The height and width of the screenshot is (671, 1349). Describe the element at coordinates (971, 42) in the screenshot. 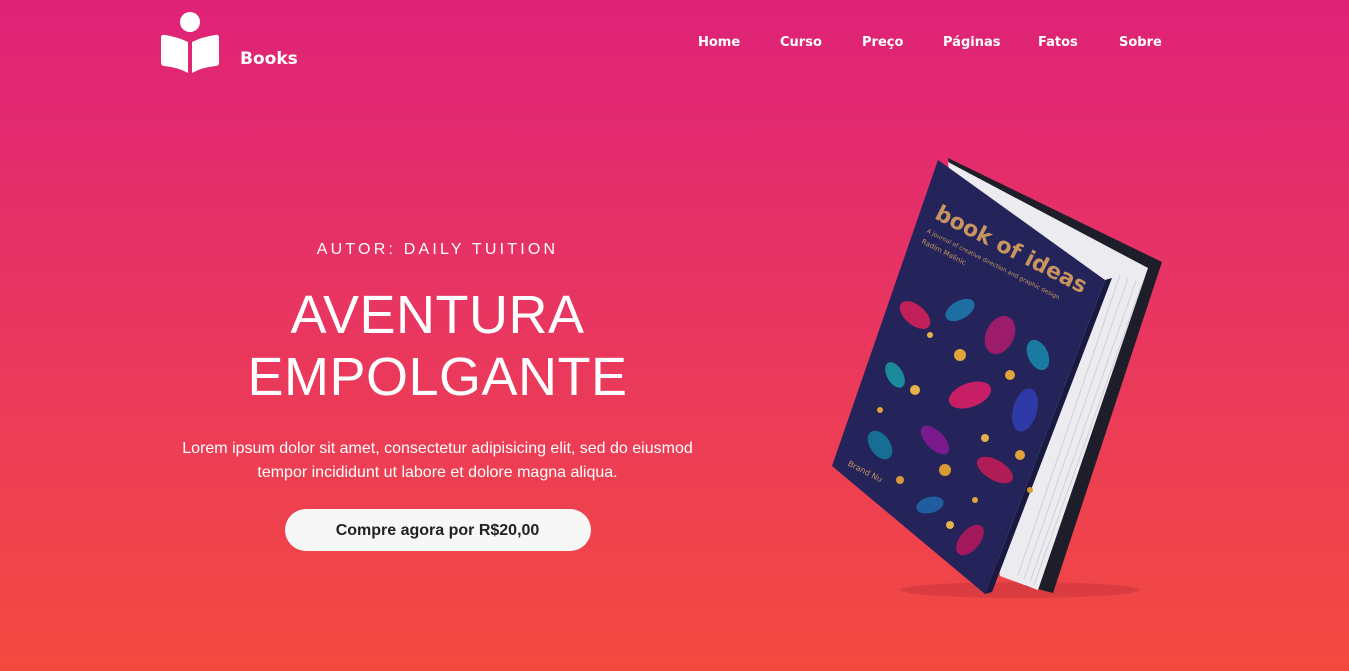

I see `nav-item-paginas: Páginas` at that location.